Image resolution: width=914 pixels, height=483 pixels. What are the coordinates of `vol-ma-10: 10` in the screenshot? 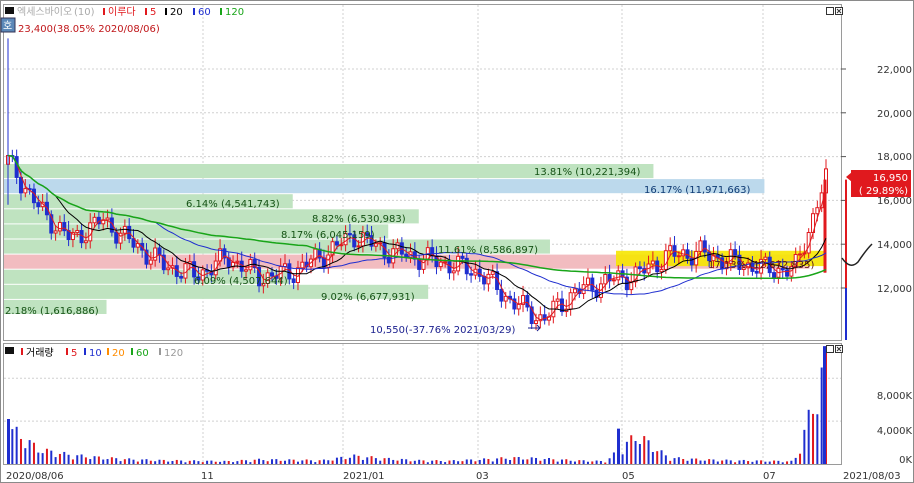 It's located at (95, 353).